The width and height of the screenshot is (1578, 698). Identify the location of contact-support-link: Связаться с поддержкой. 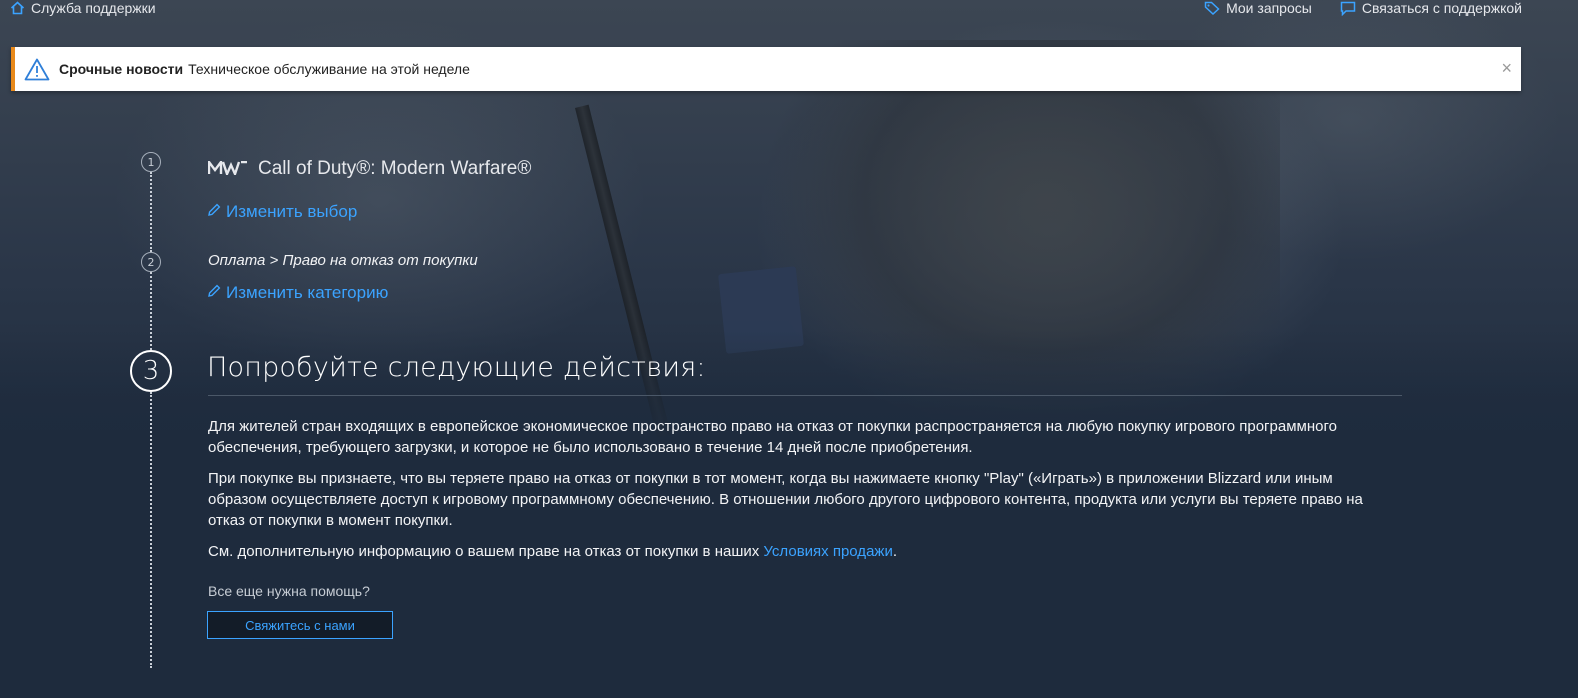
(1431, 8).